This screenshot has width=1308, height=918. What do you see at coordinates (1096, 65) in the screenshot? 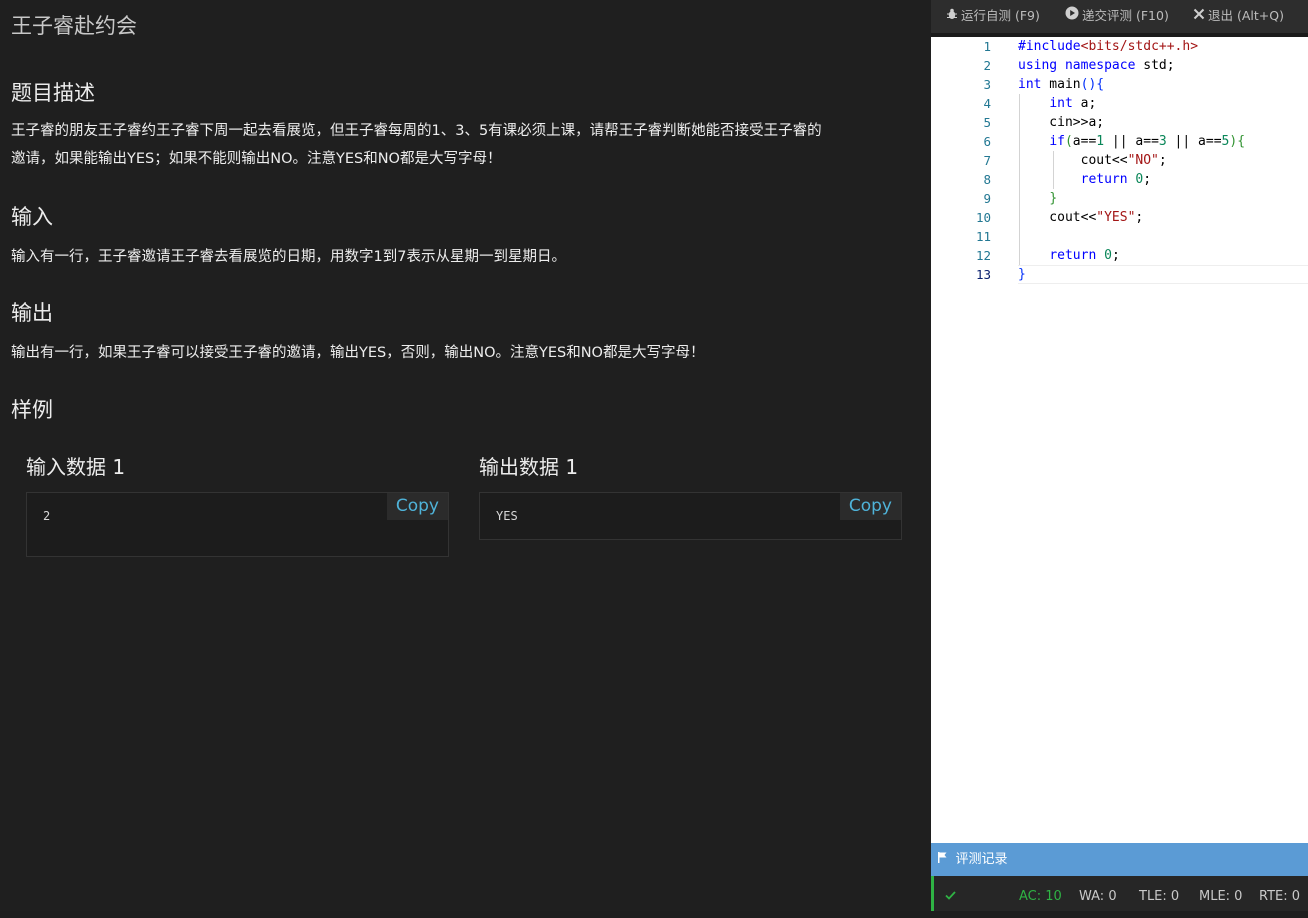
I see `code-line-text: using namespace std;` at bounding box center [1096, 65].